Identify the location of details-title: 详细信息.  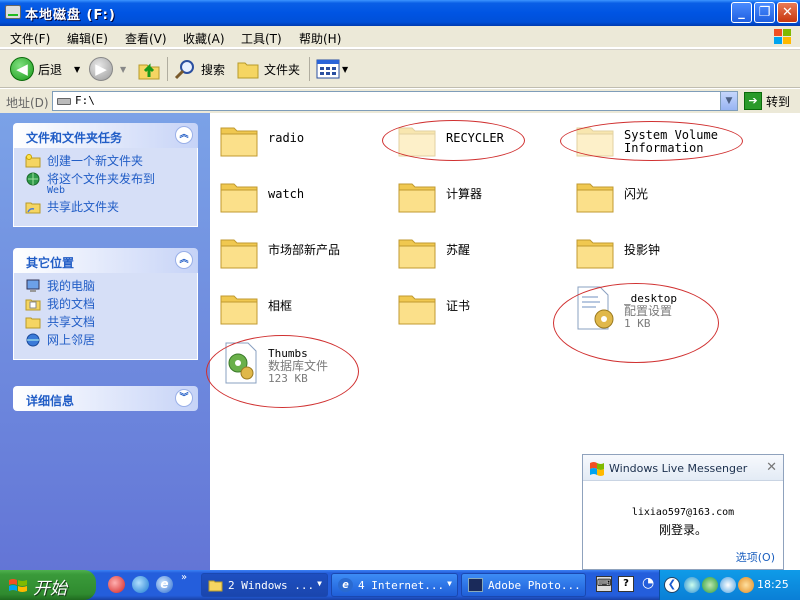
(50, 401).